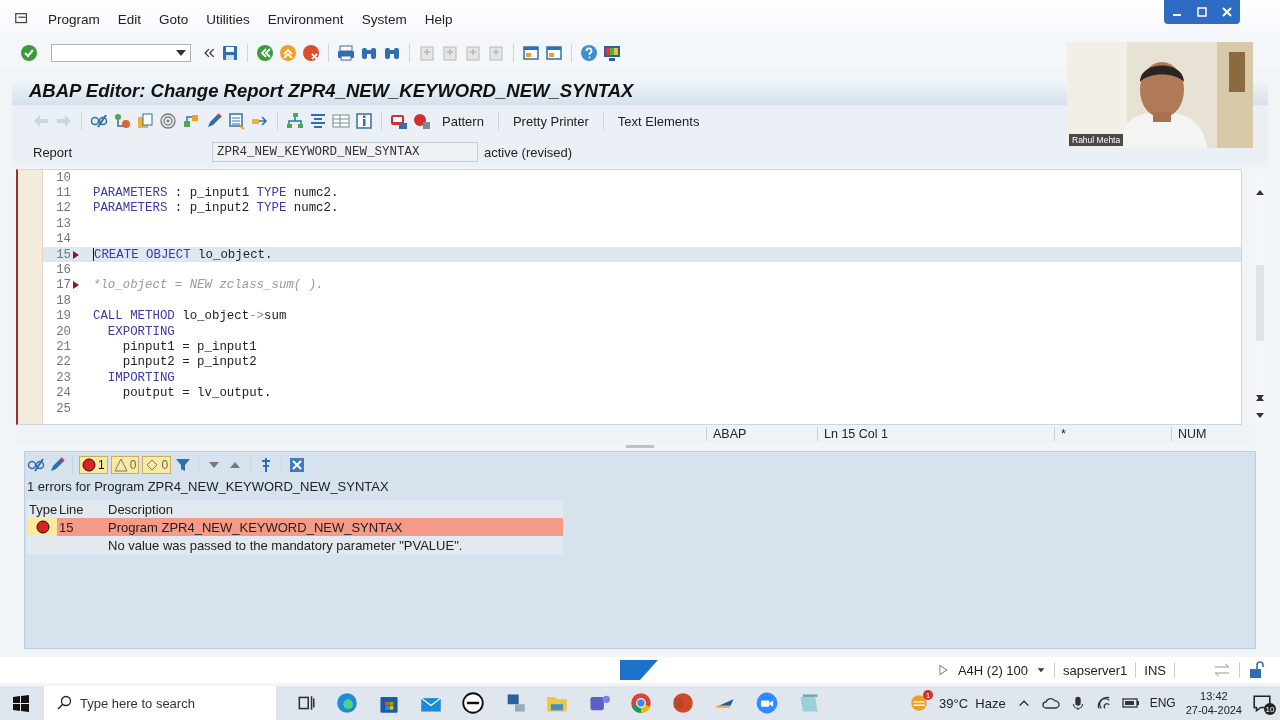  I want to click on presentation-icon, so click(683, 703).